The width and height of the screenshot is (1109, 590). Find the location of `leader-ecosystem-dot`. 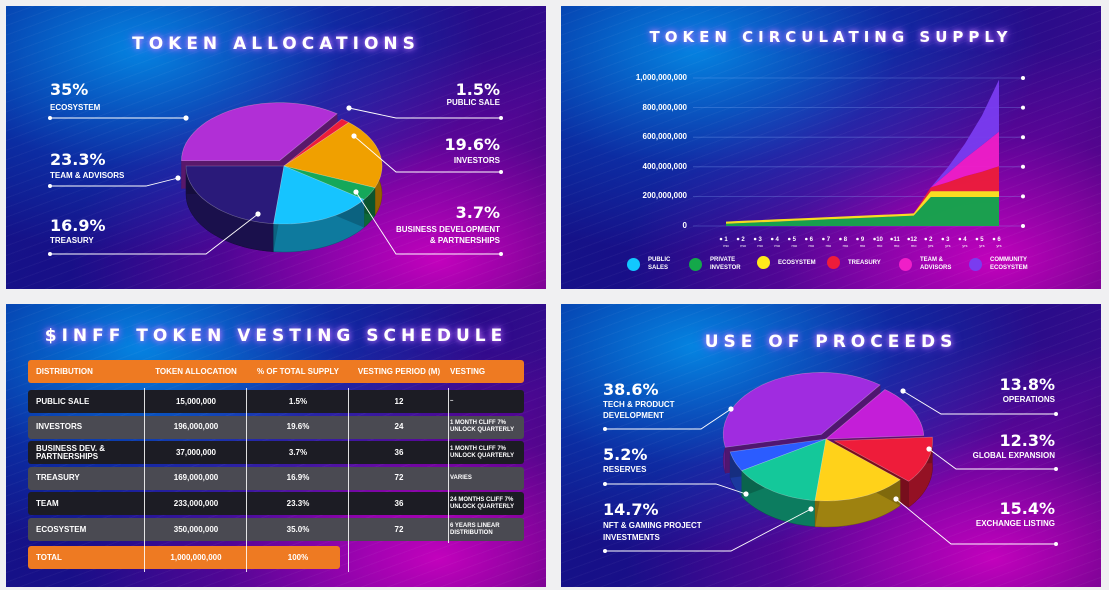

leader-ecosystem-dot is located at coordinates (186, 118).